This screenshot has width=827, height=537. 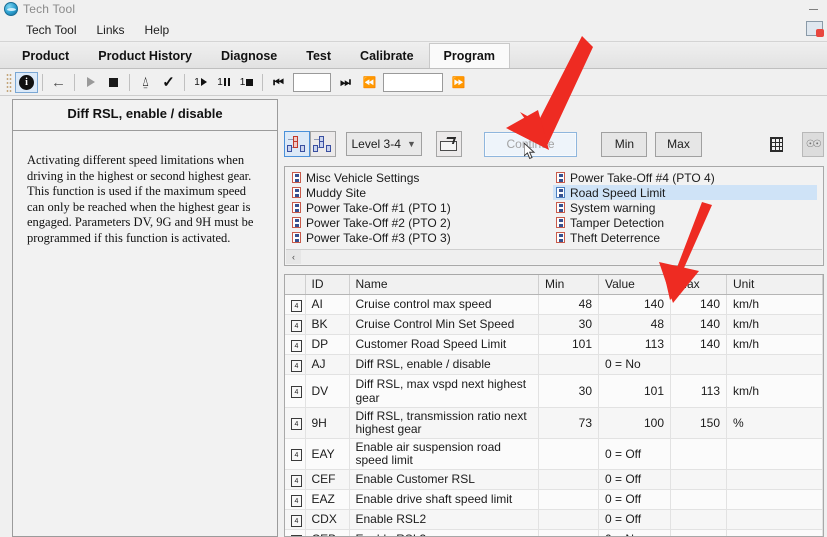 What do you see at coordinates (776, 144) in the screenshot?
I see `grid-view-icon` at bounding box center [776, 144].